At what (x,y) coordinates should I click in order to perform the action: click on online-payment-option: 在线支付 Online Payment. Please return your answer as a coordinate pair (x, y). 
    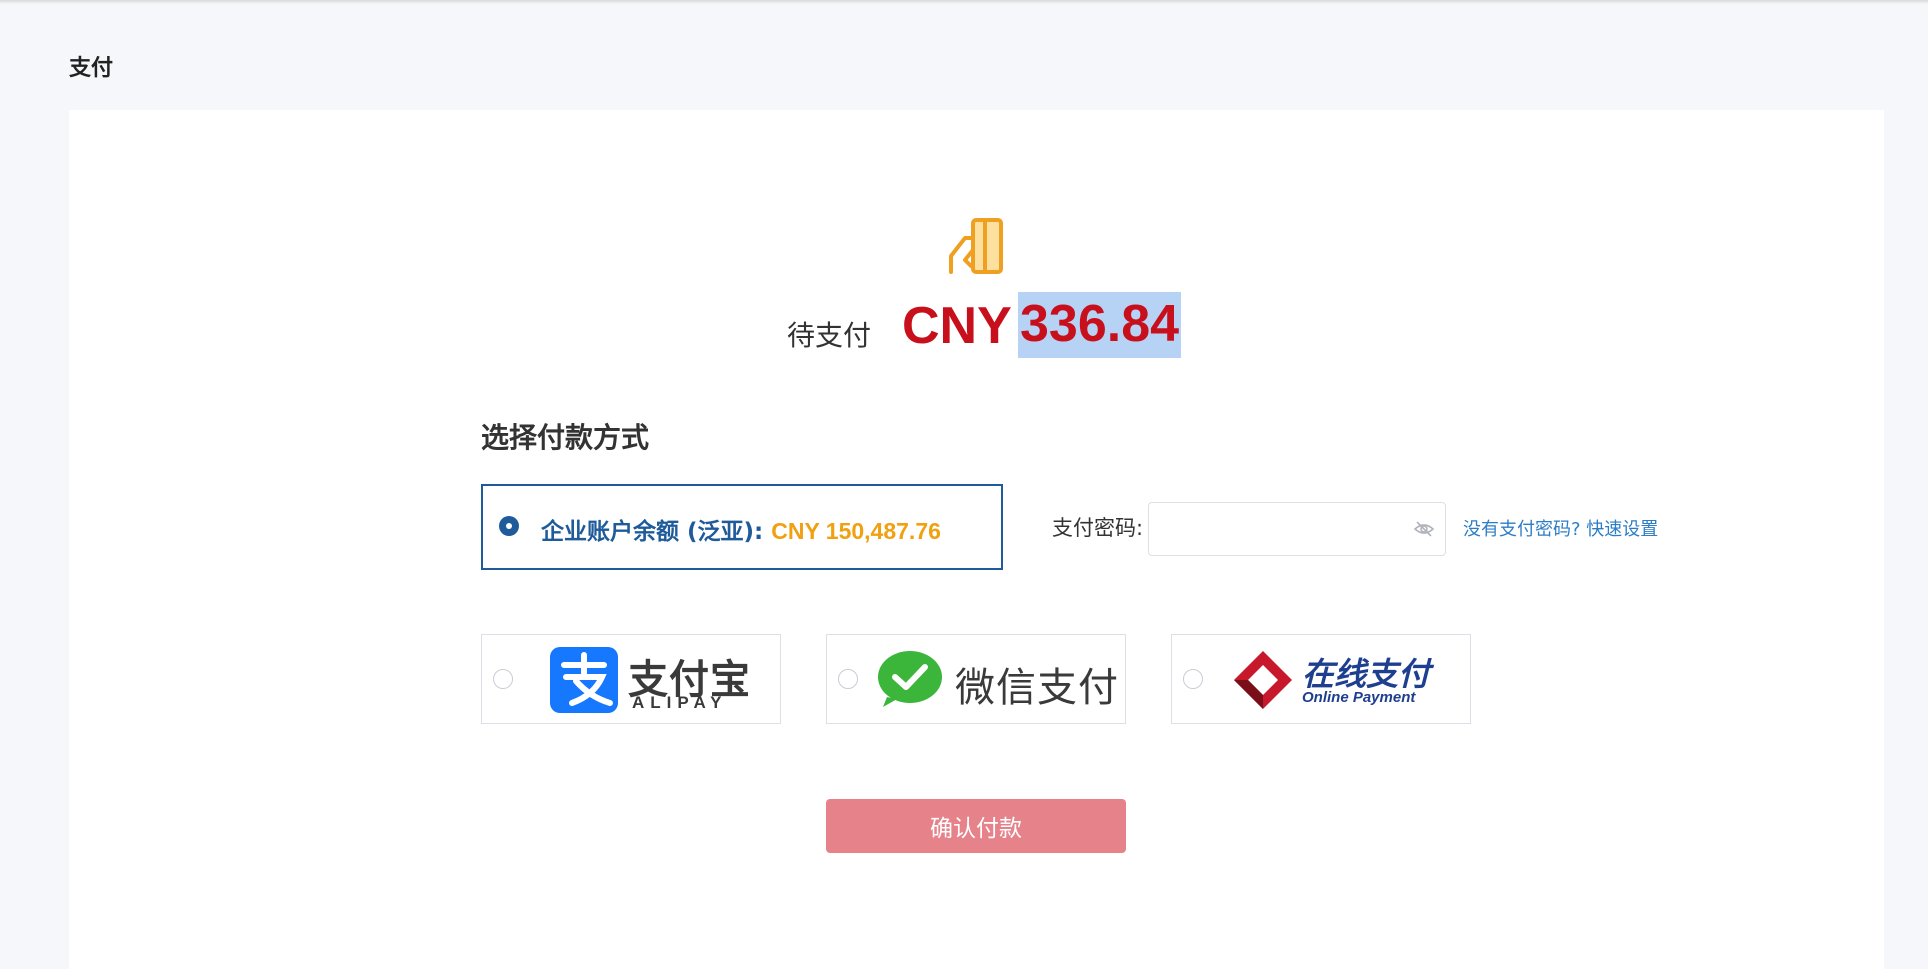
    Looking at the image, I should click on (1321, 679).